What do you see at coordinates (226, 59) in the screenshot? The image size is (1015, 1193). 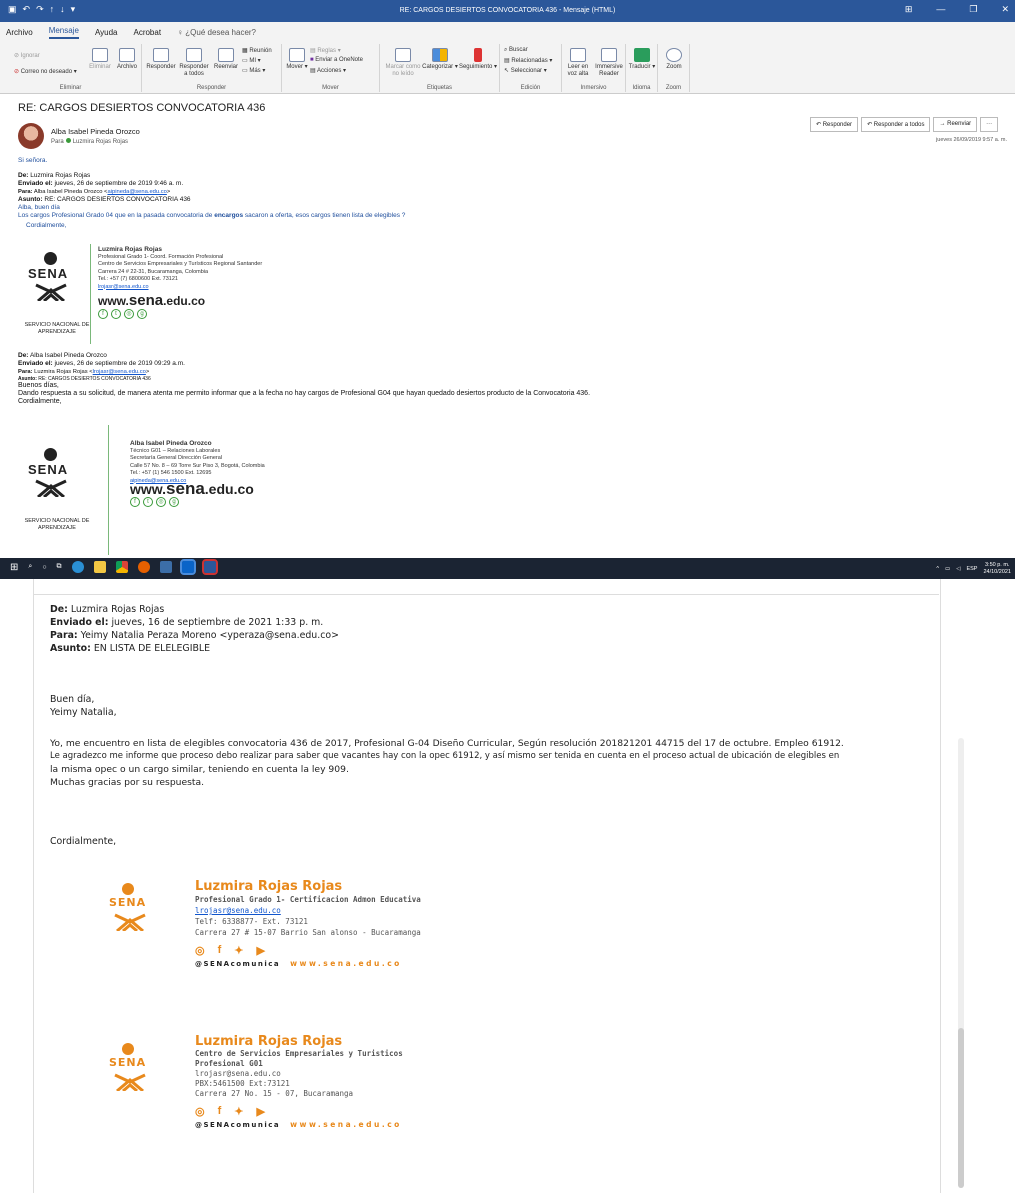 I see `forward-button: Reenviar` at bounding box center [226, 59].